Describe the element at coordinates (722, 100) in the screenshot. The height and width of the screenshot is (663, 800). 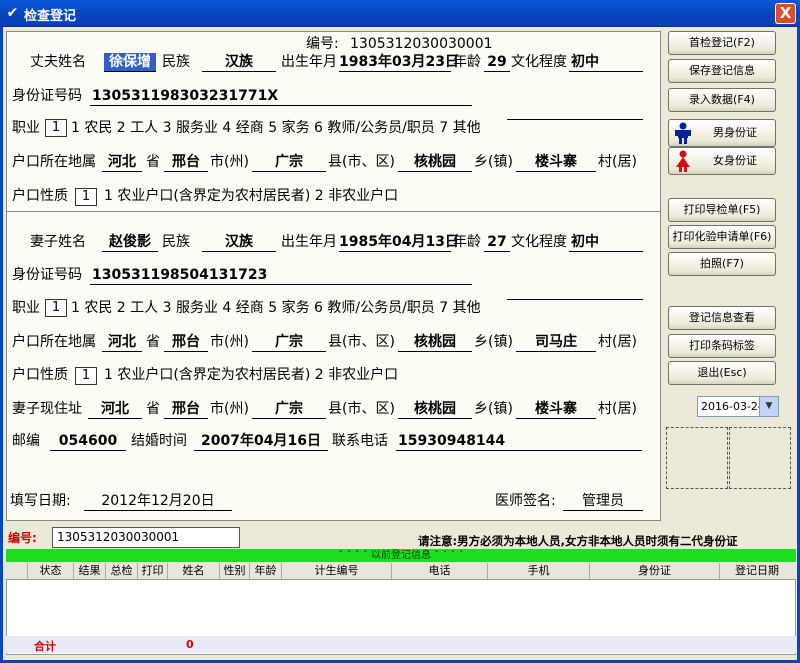
I see `input-data-button: 录入数据(F4)` at that location.